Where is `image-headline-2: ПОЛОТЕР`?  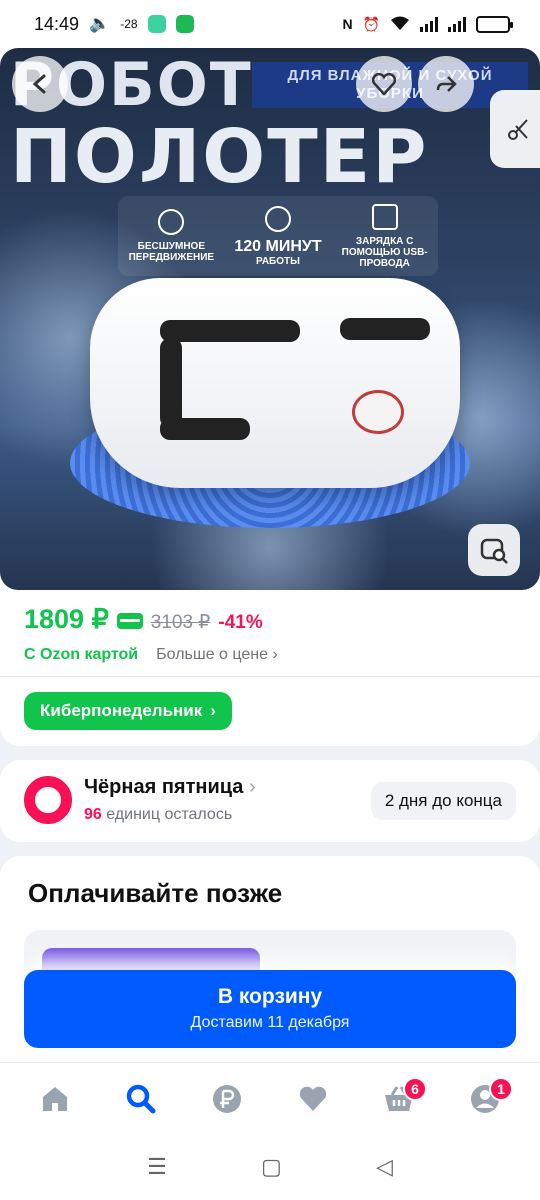
image-headline-2: ПОЛОТЕР is located at coordinates (219, 157).